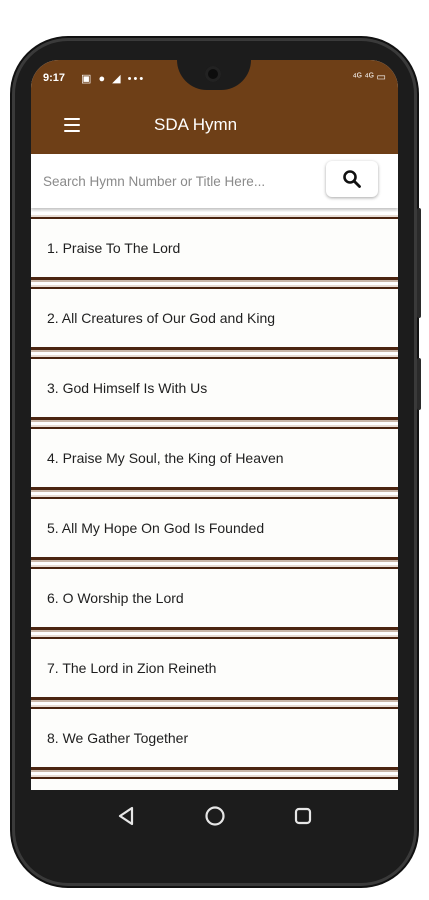 The image size is (429, 900). I want to click on power-button, so click(419, 384).